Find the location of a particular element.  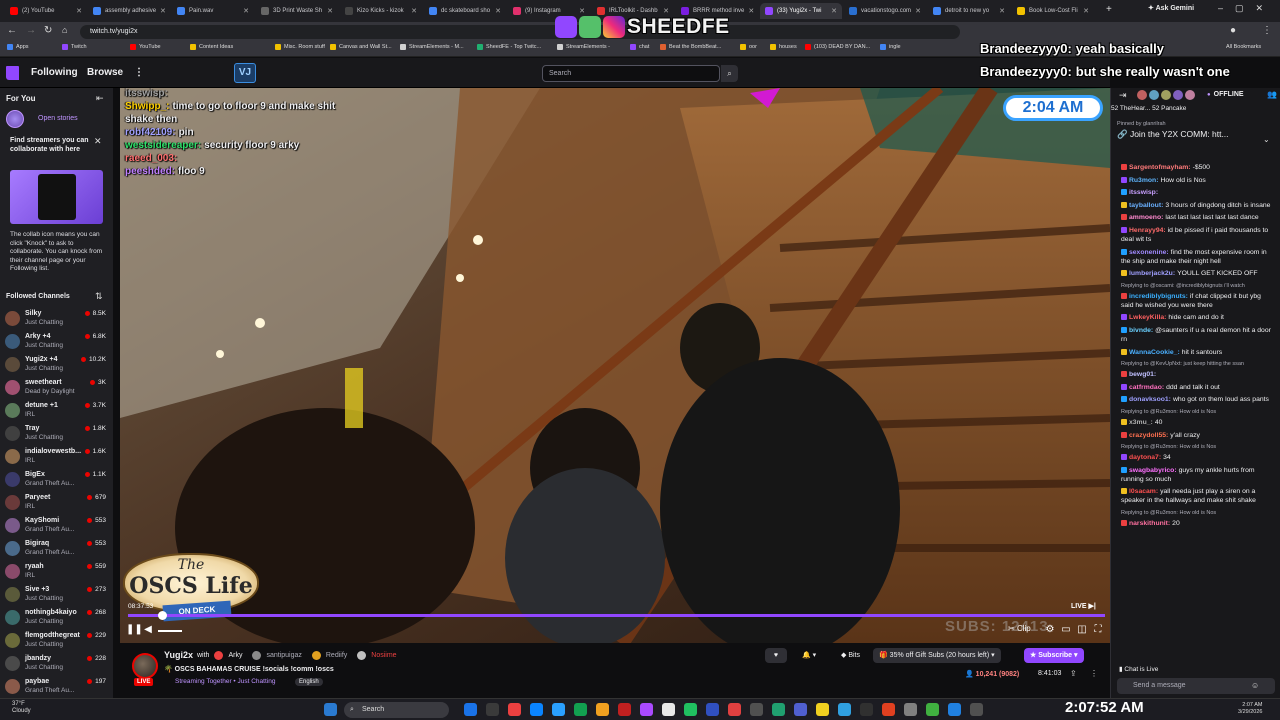

chat-username: Sargentofmayham: is located at coordinates (1160, 167).